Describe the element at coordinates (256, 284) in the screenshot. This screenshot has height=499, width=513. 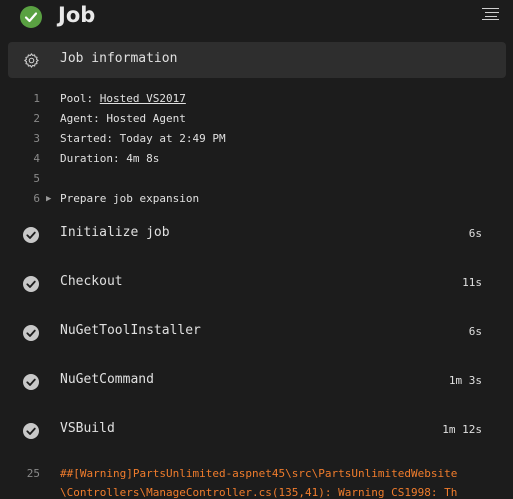
I see `step-checkout: Checkout 11s` at that location.